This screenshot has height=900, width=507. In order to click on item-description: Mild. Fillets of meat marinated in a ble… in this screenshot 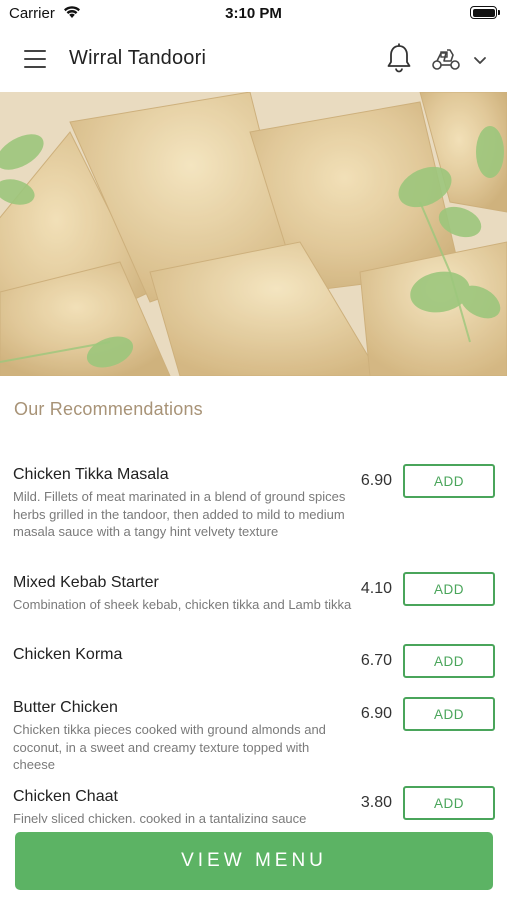, I will do `click(179, 514)`.